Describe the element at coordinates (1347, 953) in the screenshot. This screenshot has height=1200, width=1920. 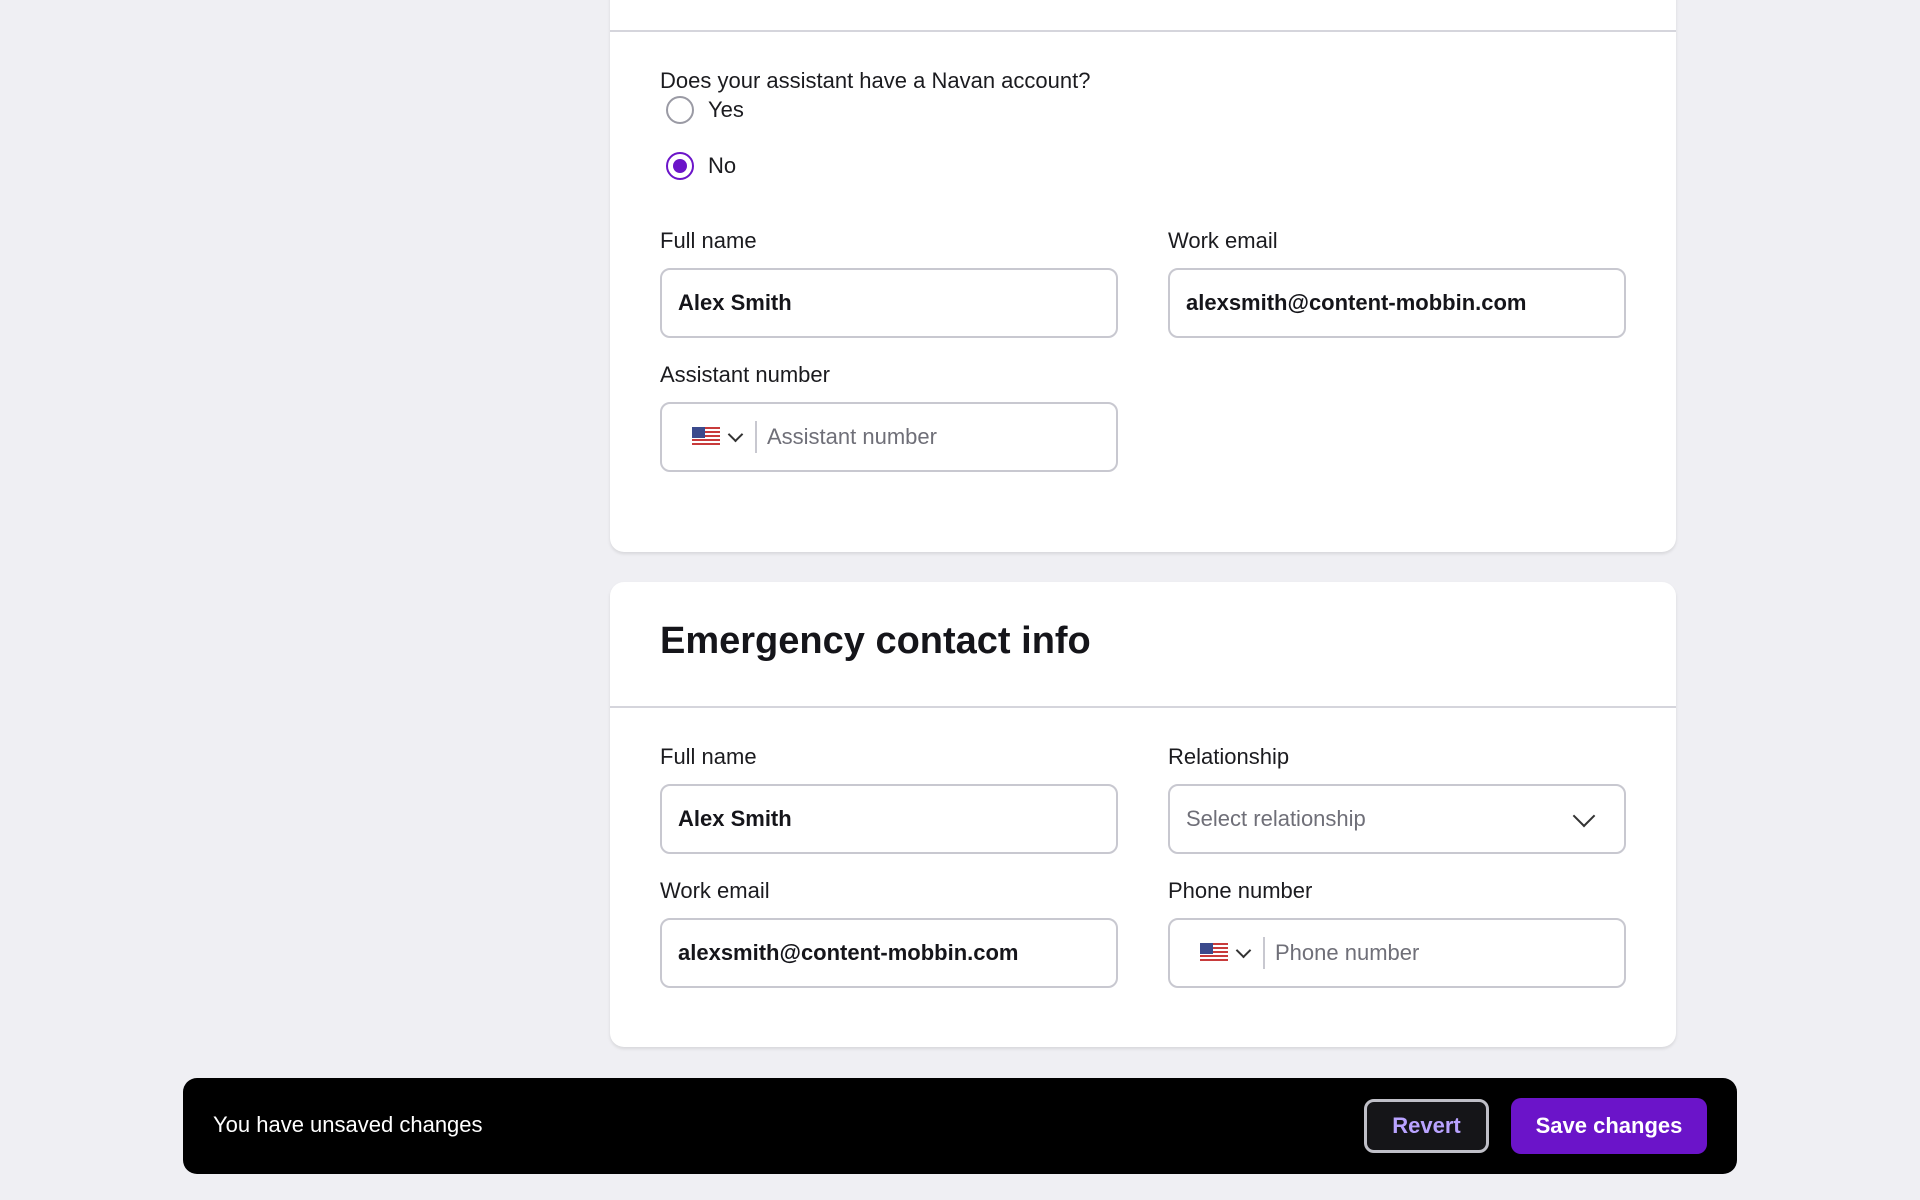
I see `phone-number-input: Phone number` at that location.